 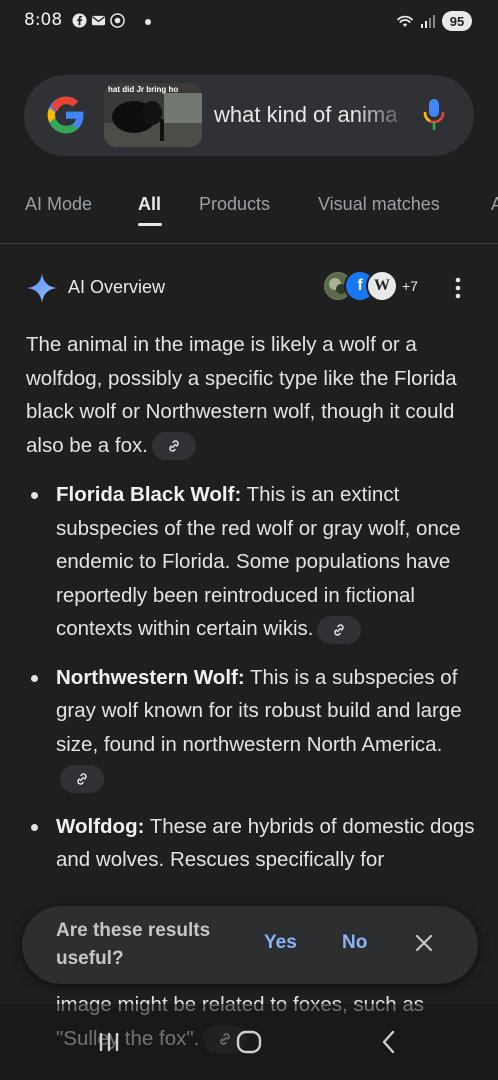 I want to click on bullet-term: Wolfdog:, so click(x=100, y=826).